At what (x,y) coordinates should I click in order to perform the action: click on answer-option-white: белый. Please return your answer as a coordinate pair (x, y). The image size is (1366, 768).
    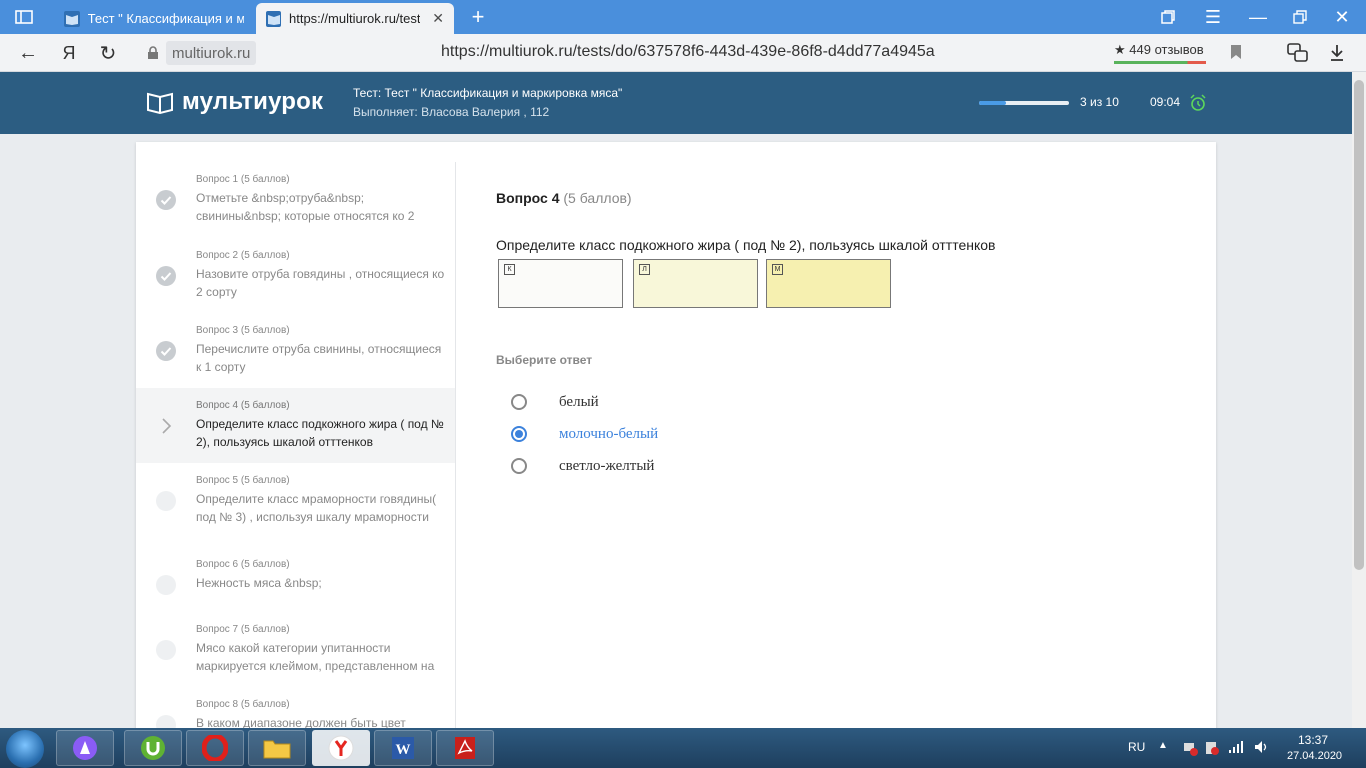
    Looking at the image, I should click on (555, 402).